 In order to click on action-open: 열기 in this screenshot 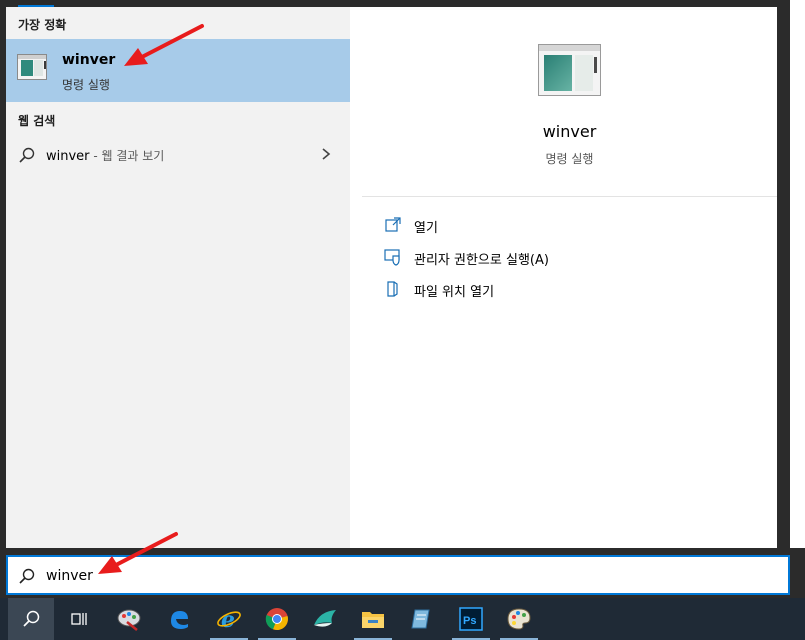, I will do `click(574, 225)`.